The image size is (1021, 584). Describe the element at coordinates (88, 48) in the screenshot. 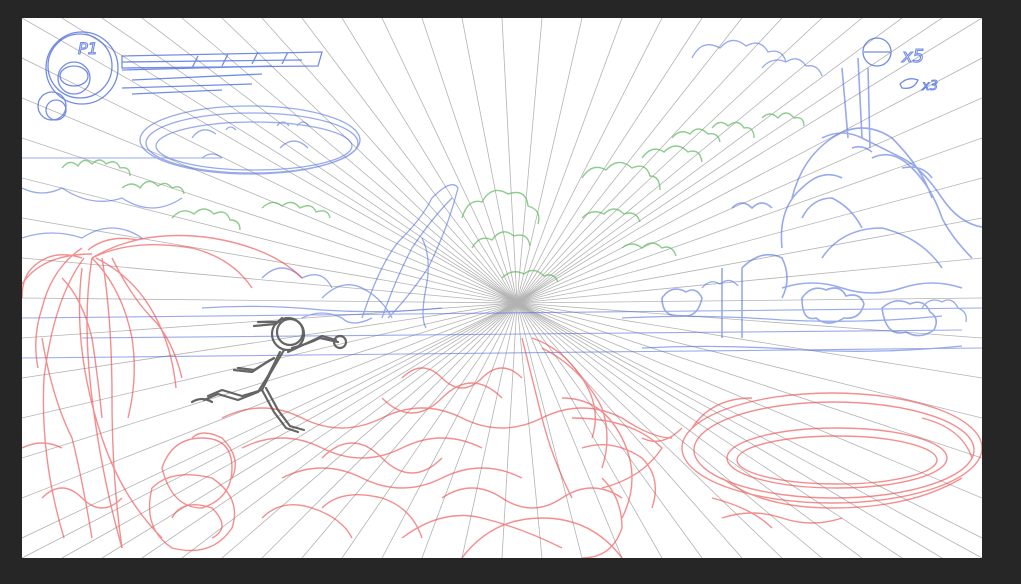

I see `player-label: P1` at that location.